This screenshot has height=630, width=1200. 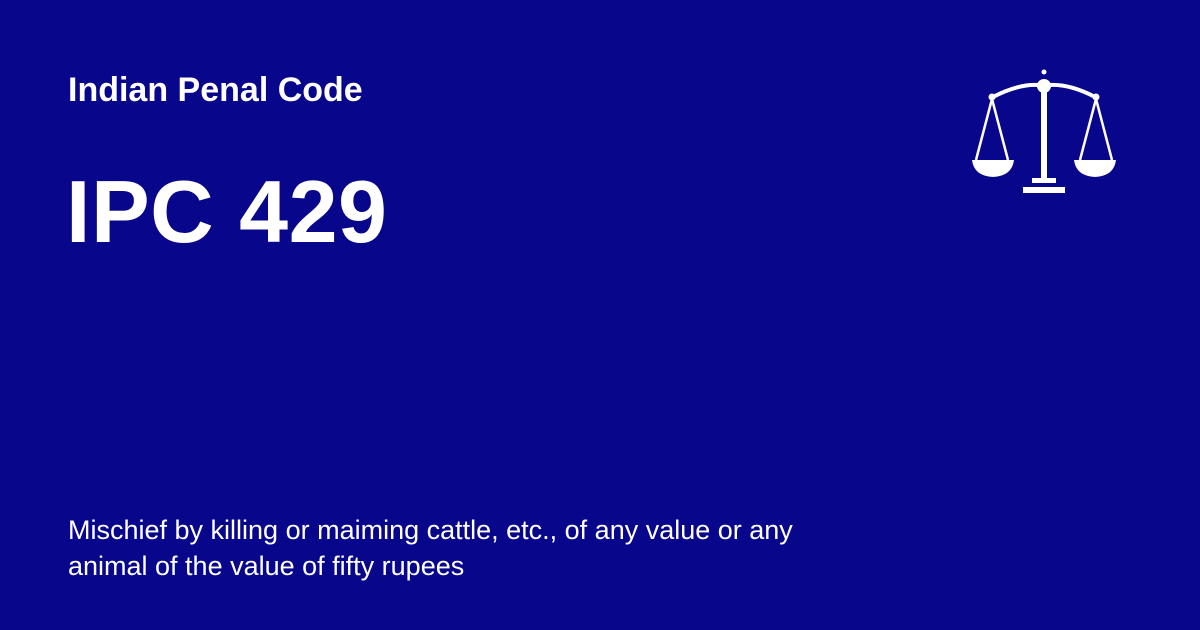 I want to click on scales-of-justice-icon, so click(x=1044, y=131).